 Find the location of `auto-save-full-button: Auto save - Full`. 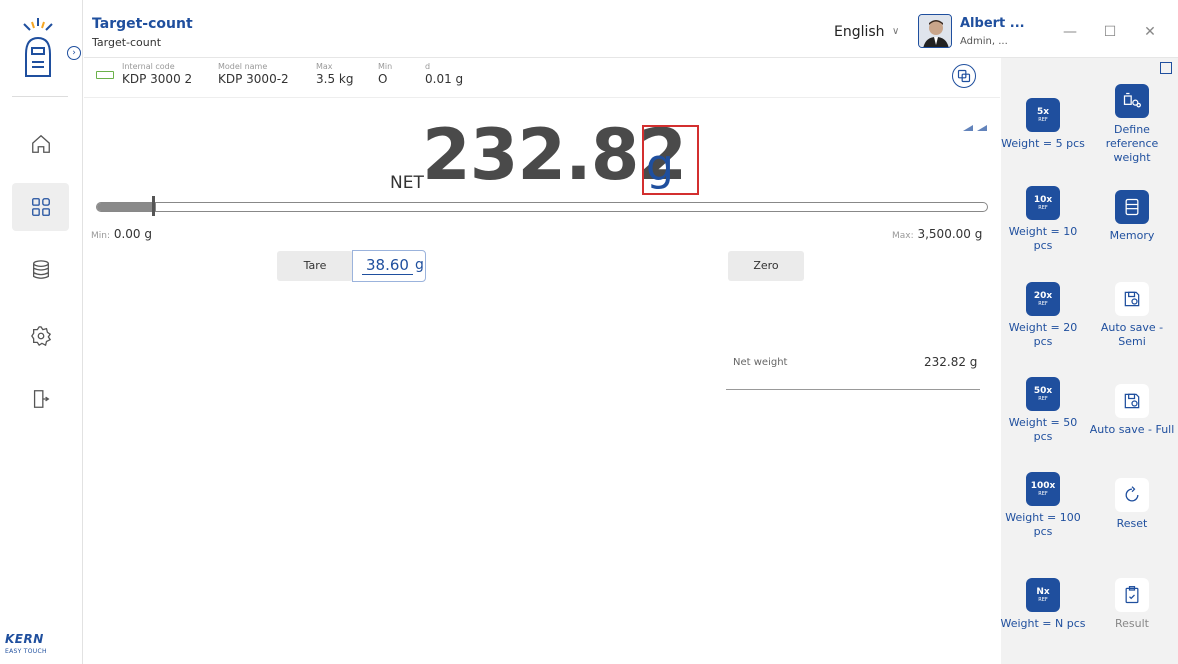

auto-save-full-button: Auto save - Full is located at coordinates (1130, 410).